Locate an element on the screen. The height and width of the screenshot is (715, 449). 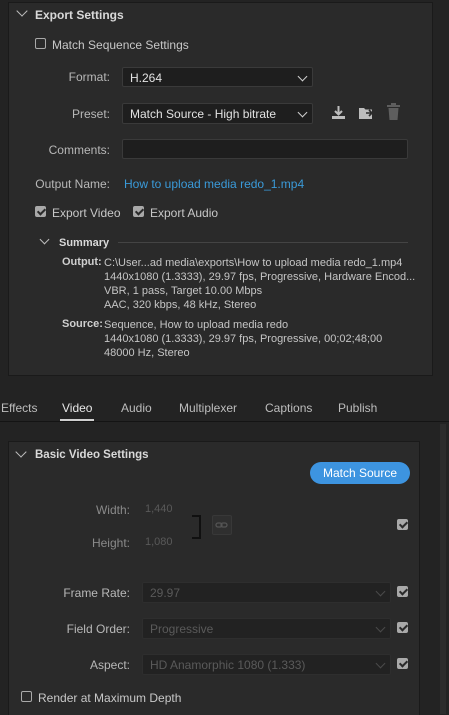
aspect-checkbox is located at coordinates (402, 663).